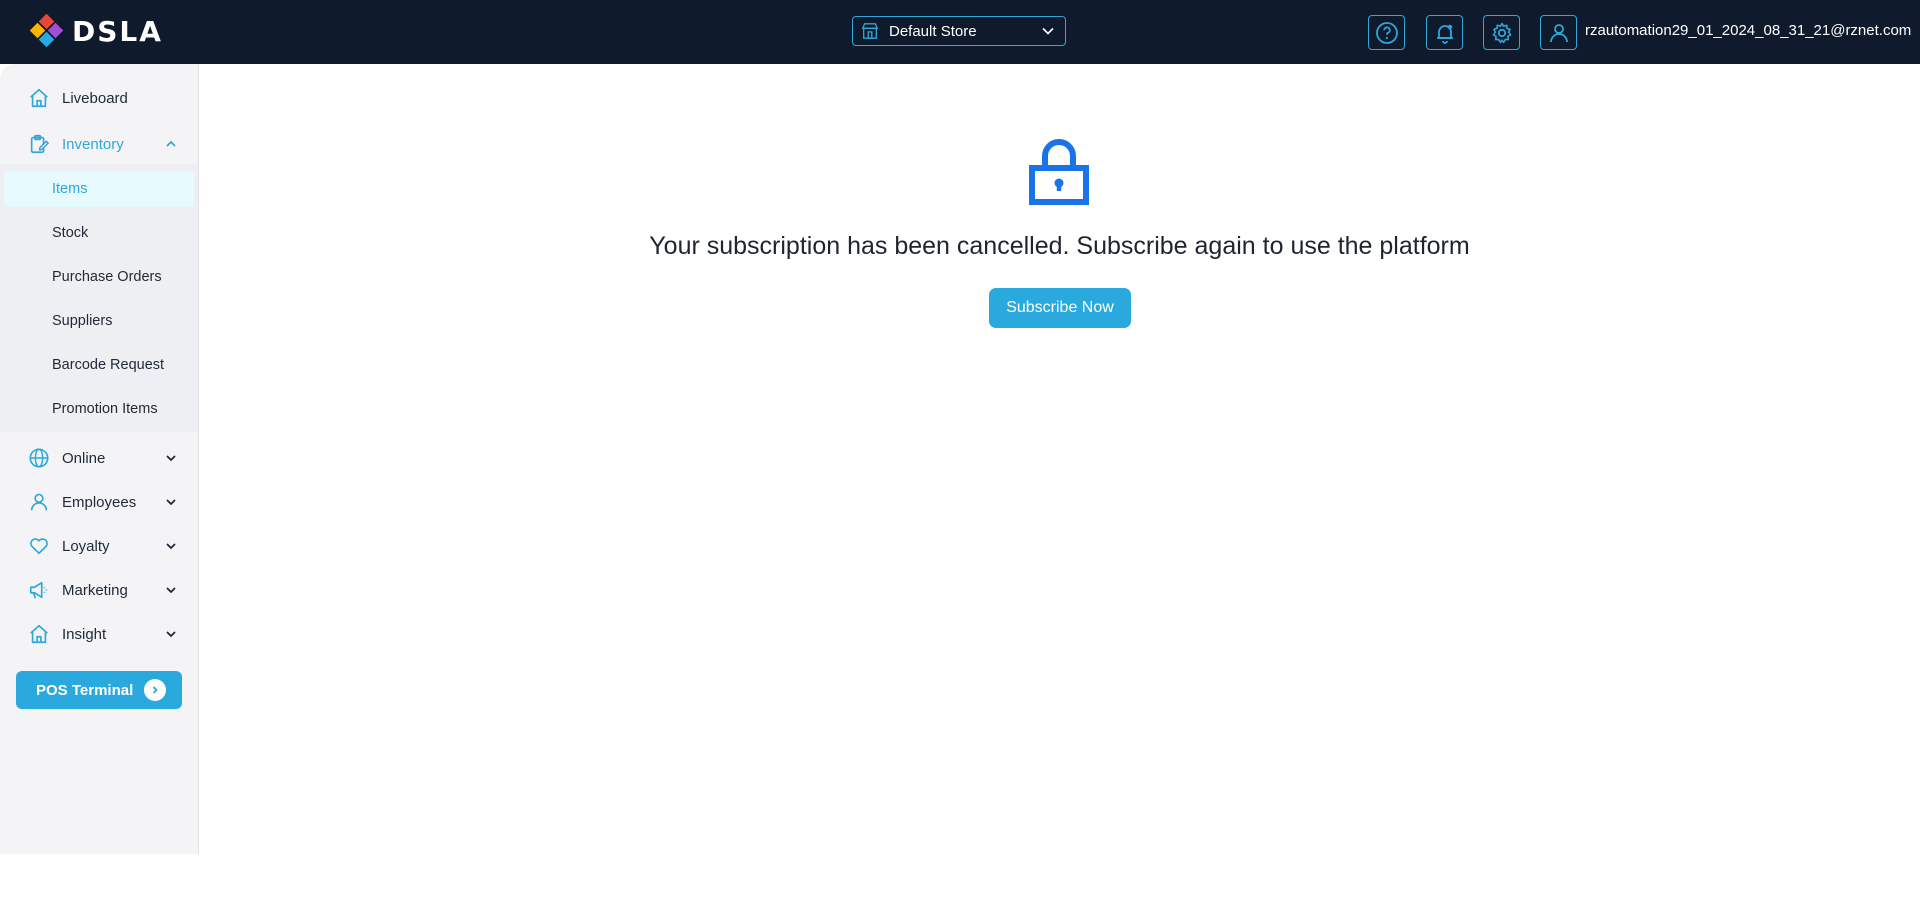 The image size is (1920, 918). I want to click on subitem-label: Purchase Orders, so click(107, 277).